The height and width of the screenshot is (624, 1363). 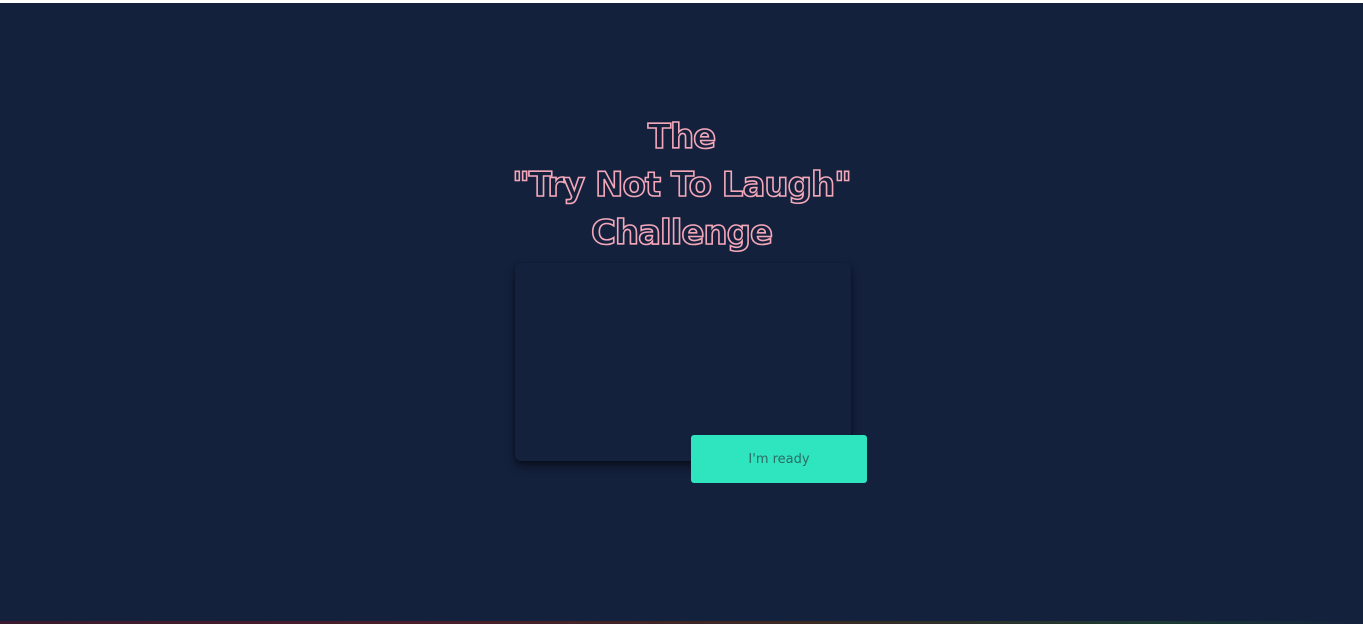 I want to click on title-line-3: Challenge, so click(x=682, y=233).